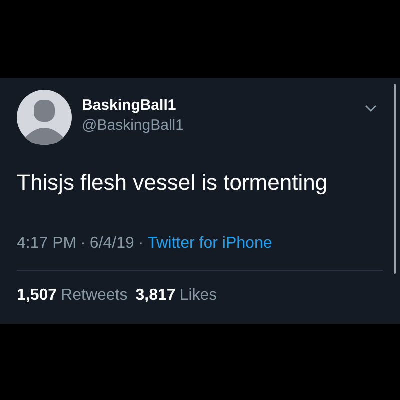 Image resolution: width=400 pixels, height=400 pixels. Describe the element at coordinates (210, 244) in the screenshot. I see `source-link: Twitter for iPhone` at that location.